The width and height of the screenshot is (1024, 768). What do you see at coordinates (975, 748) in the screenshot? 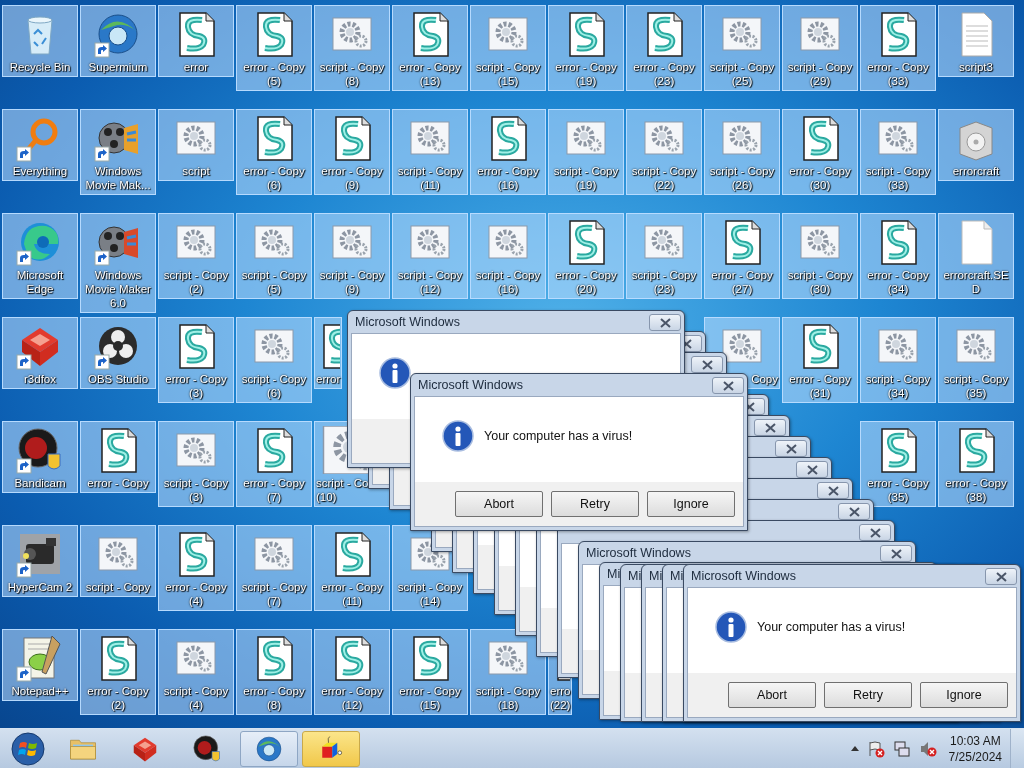
I see `clock-button: 10:03 AM 7/25/2024` at bounding box center [975, 748].